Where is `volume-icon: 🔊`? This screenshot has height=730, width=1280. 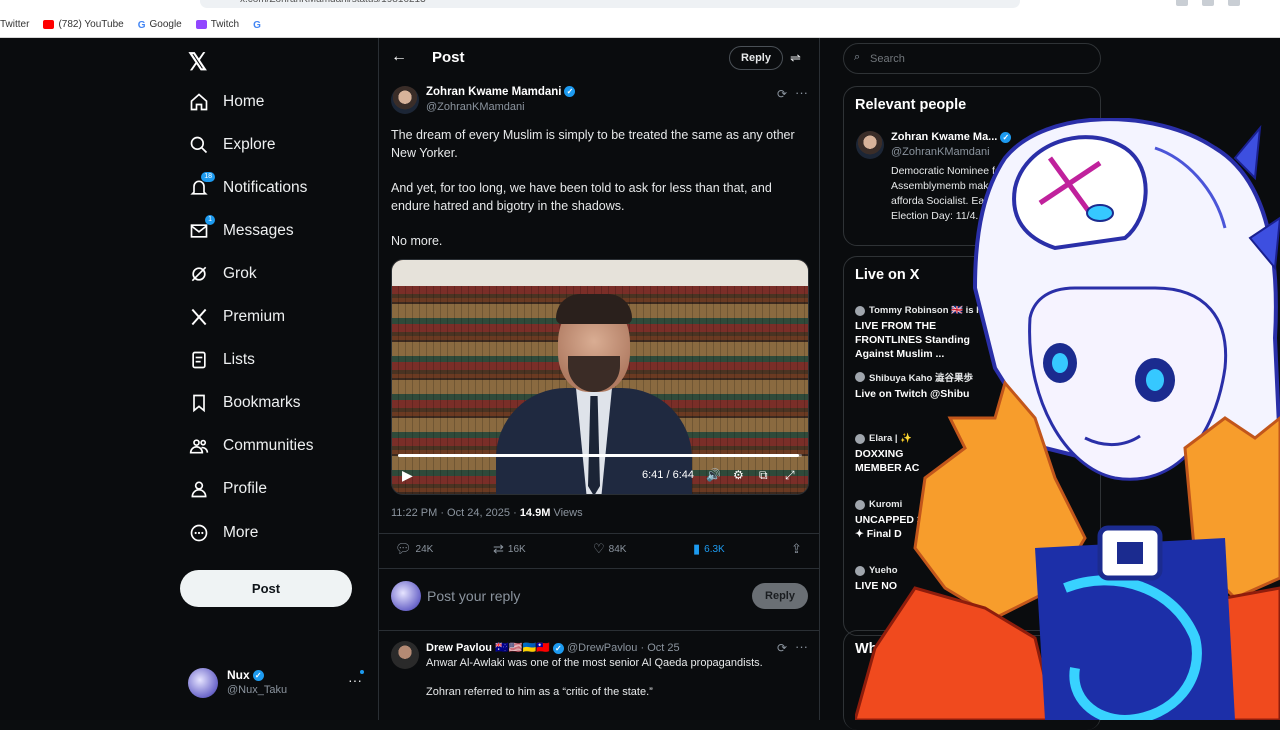 volume-icon: 🔊 is located at coordinates (713, 475).